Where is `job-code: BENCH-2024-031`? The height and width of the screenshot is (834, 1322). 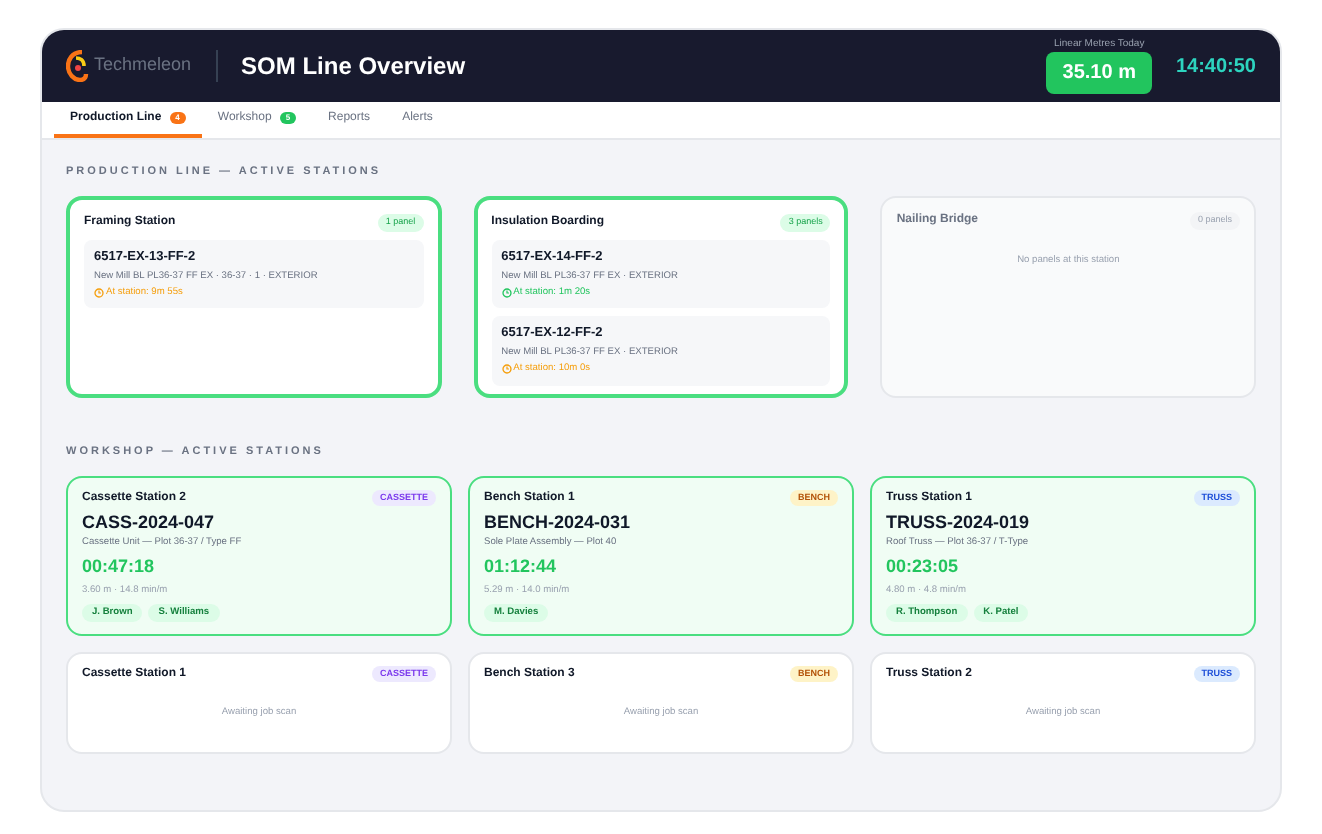
job-code: BENCH-2024-031 is located at coordinates (558, 522).